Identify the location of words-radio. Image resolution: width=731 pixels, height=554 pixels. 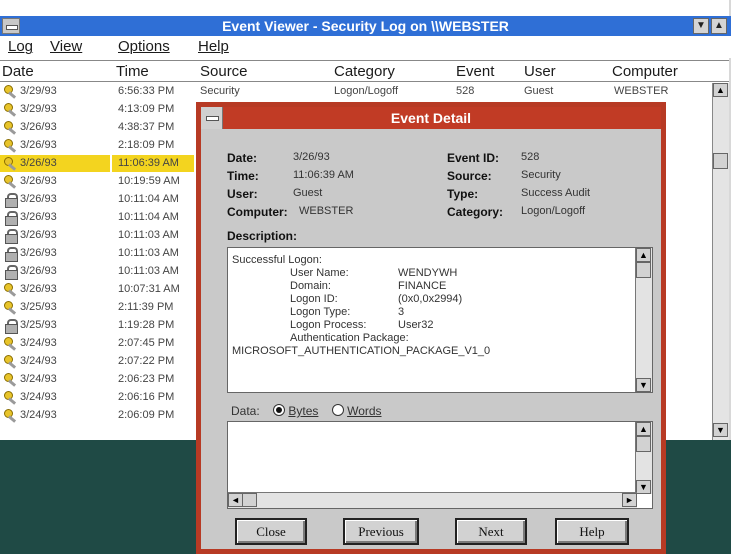
(337, 410).